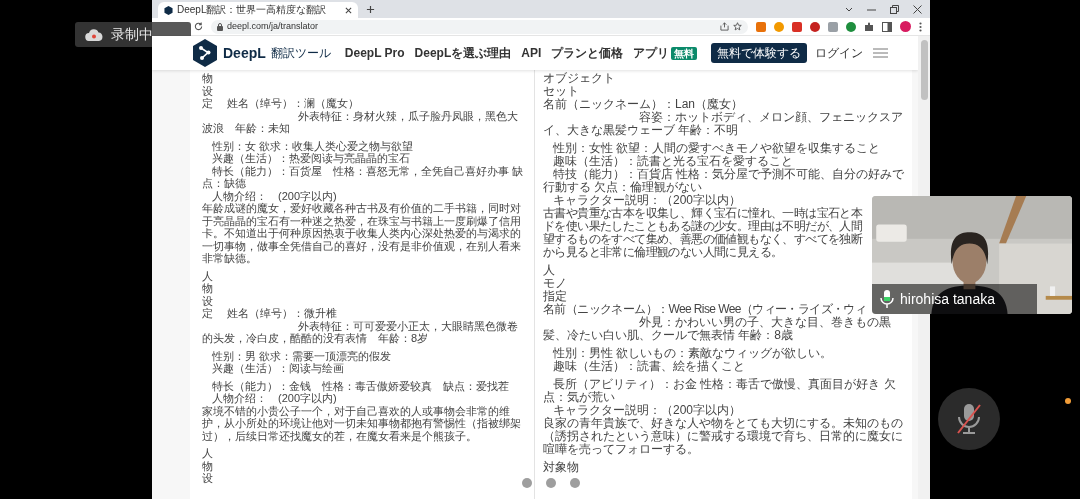 The width and height of the screenshot is (1080, 499). What do you see at coordinates (531, 53) in the screenshot?
I see `nav-link: API` at bounding box center [531, 53].